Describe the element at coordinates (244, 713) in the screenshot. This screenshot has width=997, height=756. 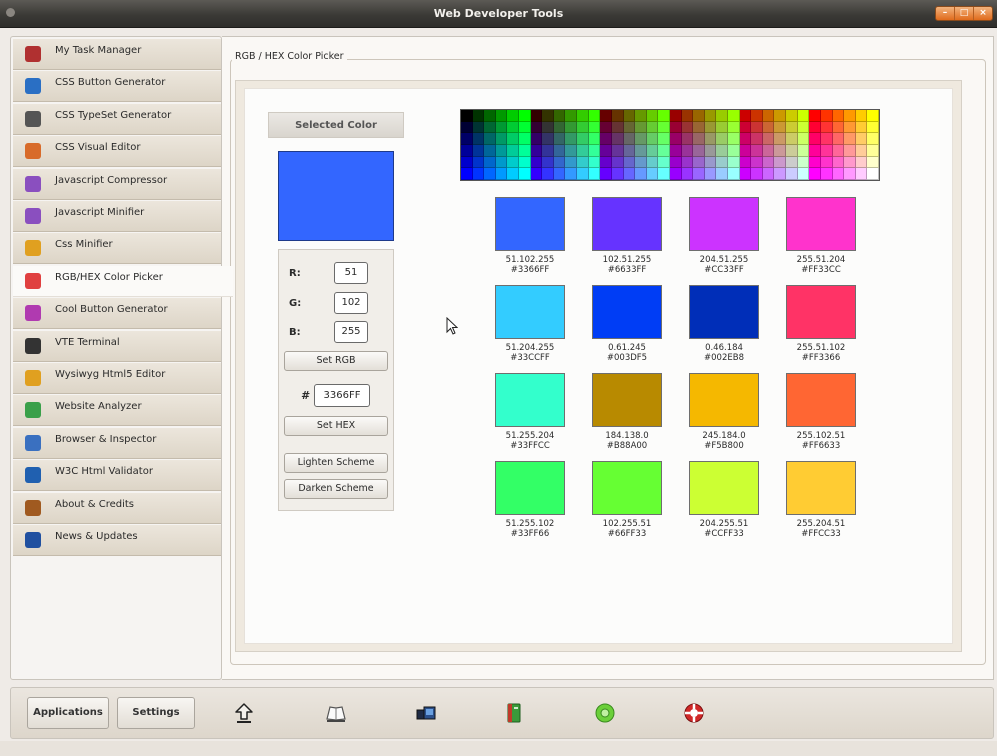
I see `upload-arrow-icon` at that location.